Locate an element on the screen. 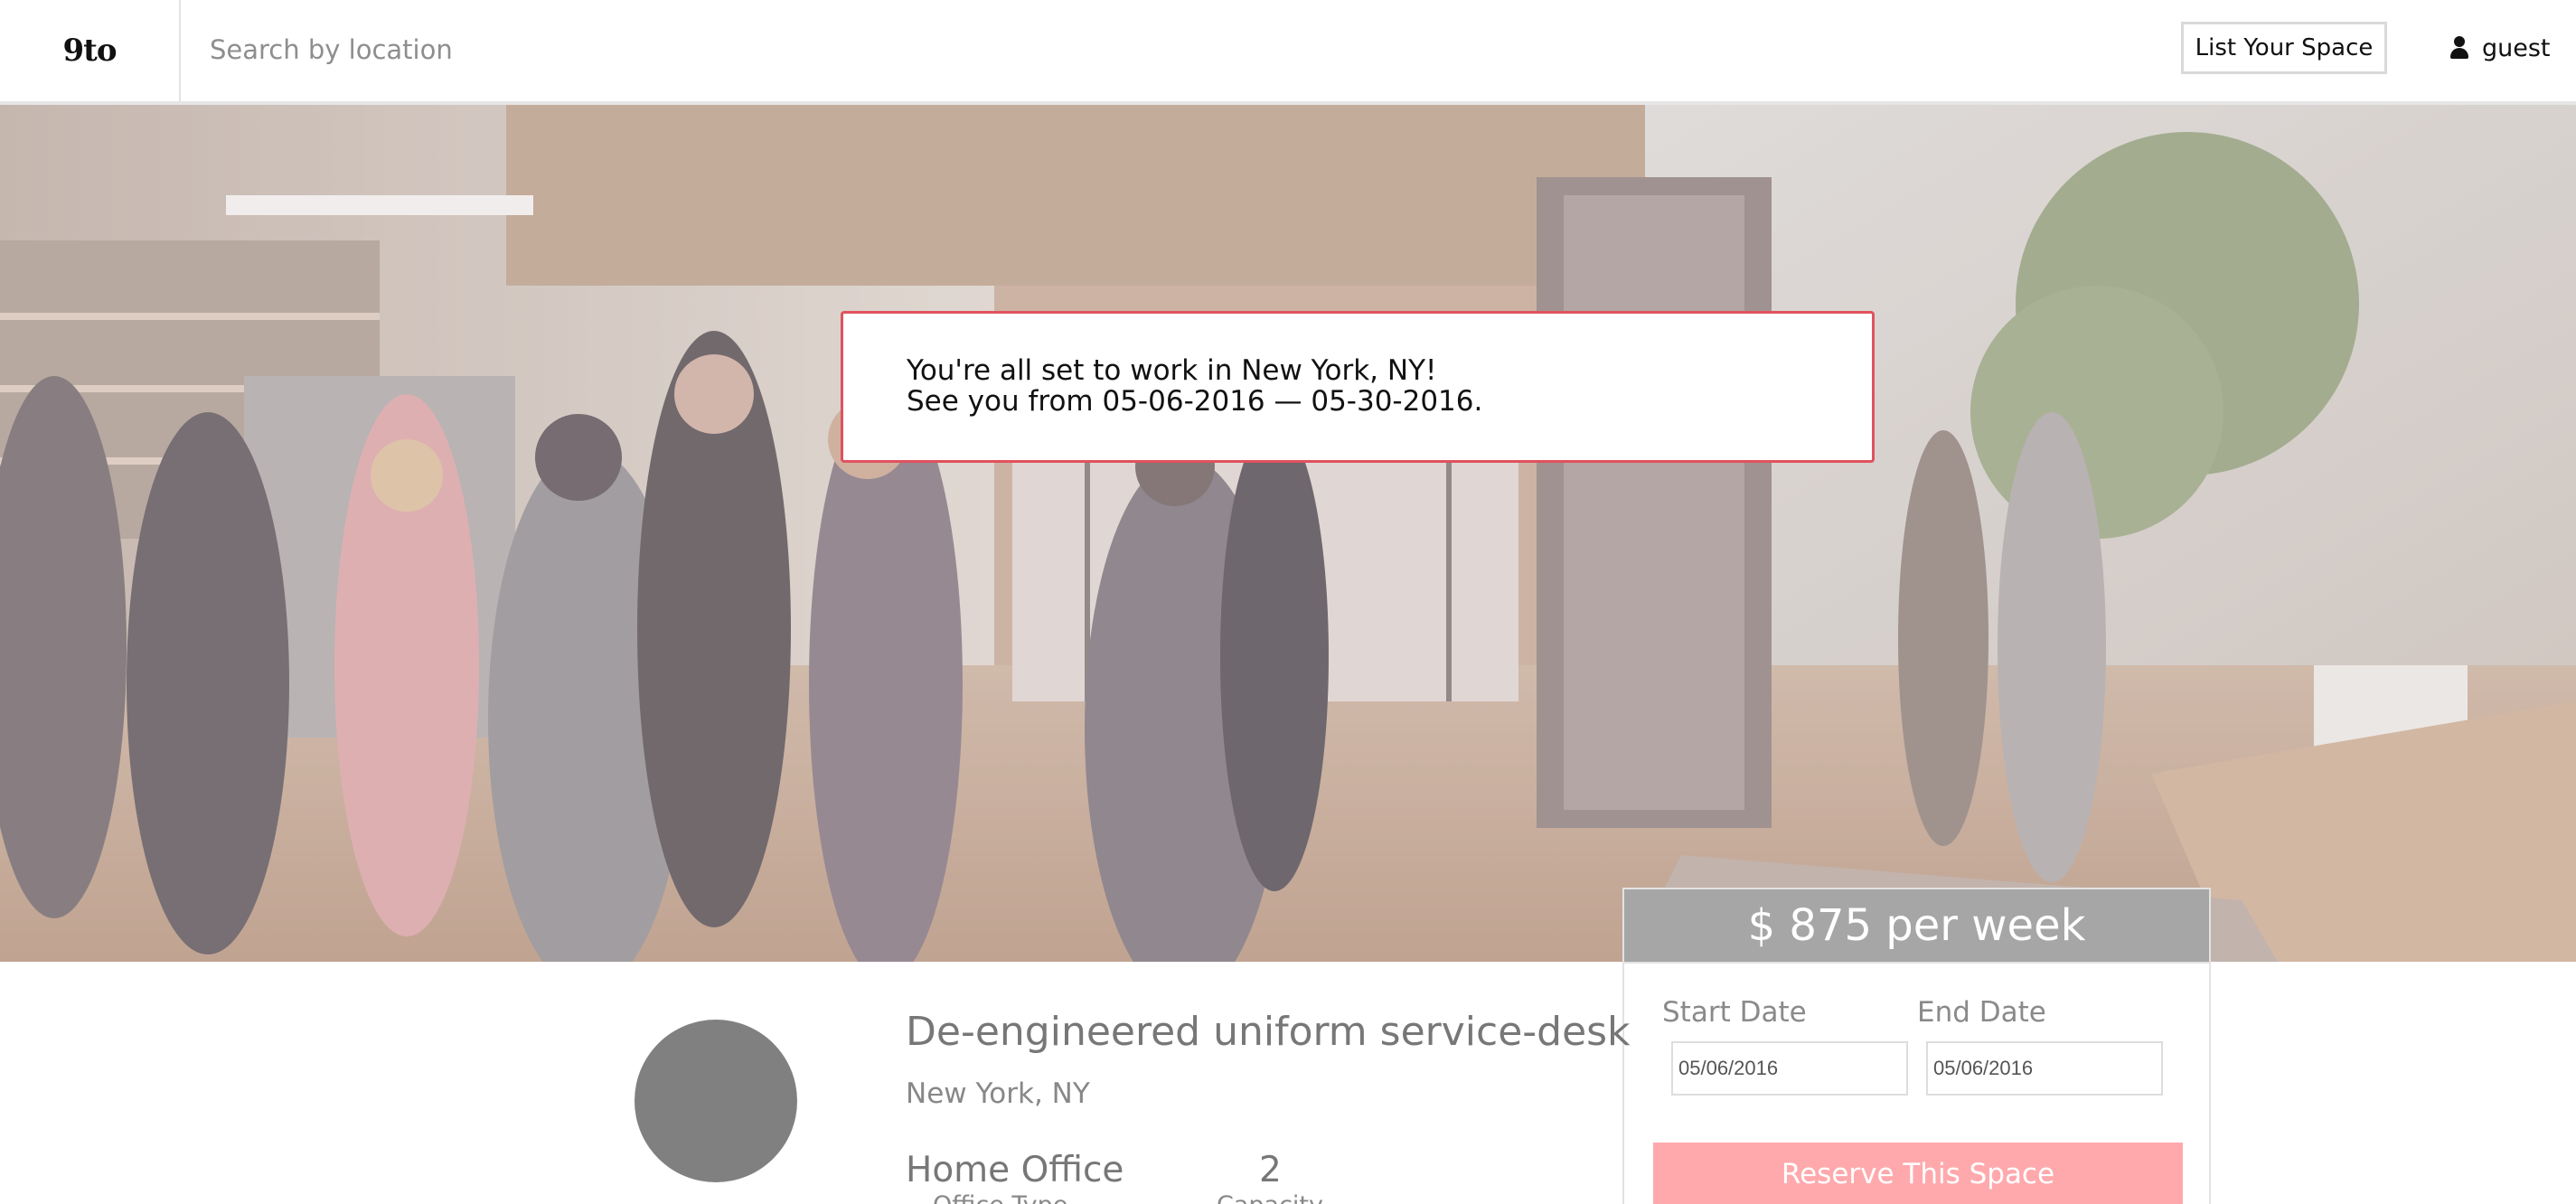 The height and width of the screenshot is (1204, 2576). end-date-label: End Date is located at coordinates (1981, 1012).